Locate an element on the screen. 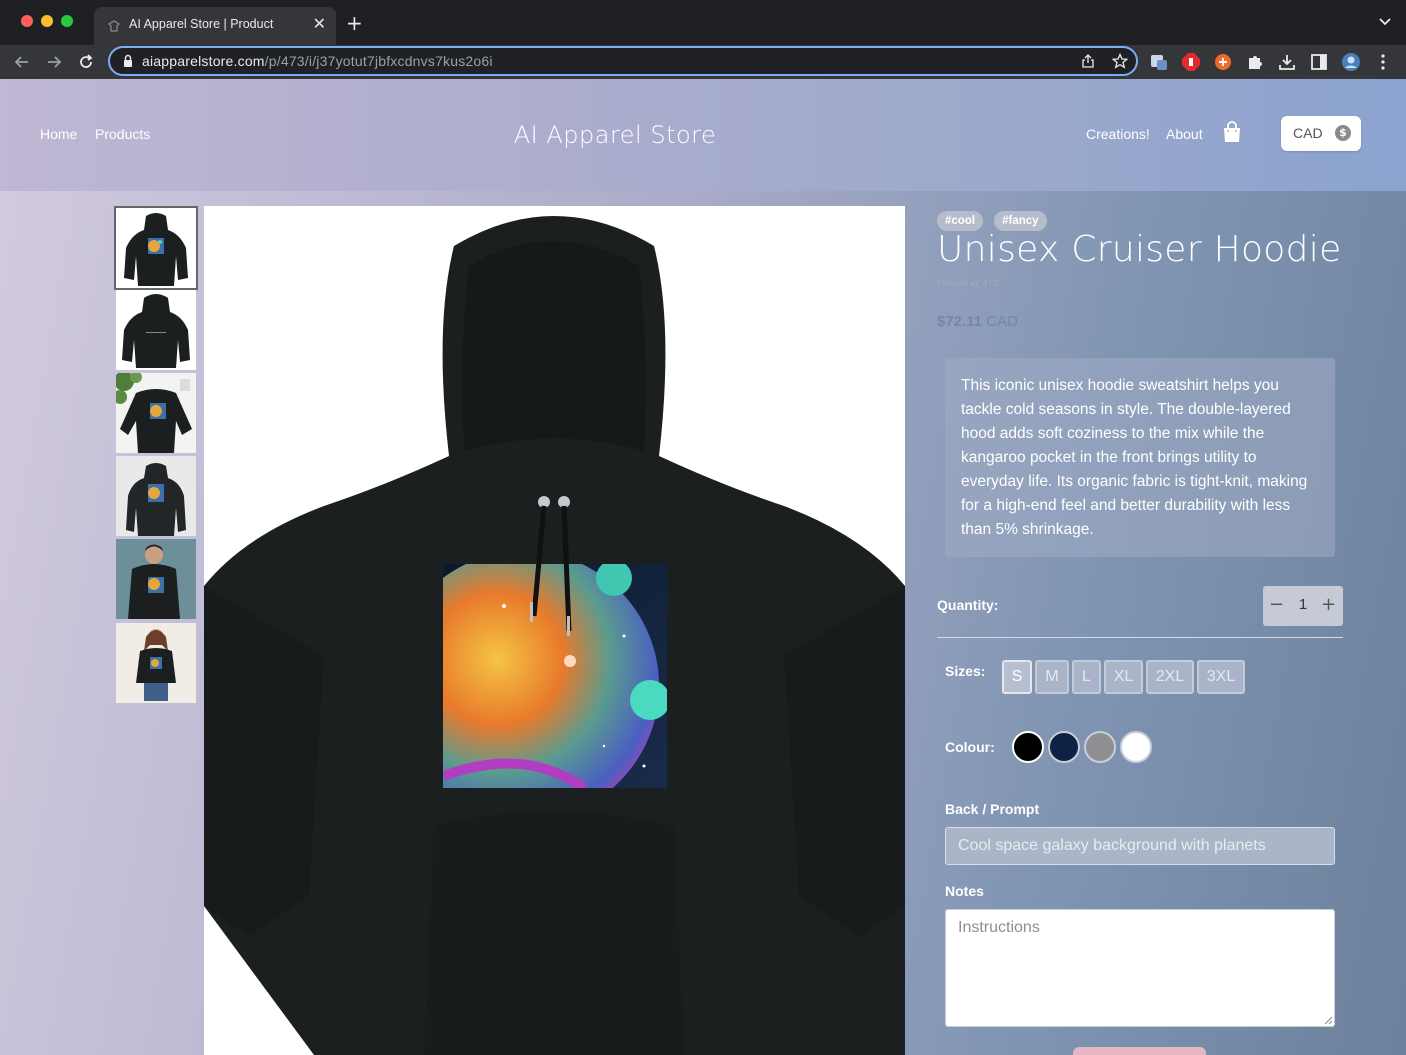  colour-swatch-black is located at coordinates (1028, 747).